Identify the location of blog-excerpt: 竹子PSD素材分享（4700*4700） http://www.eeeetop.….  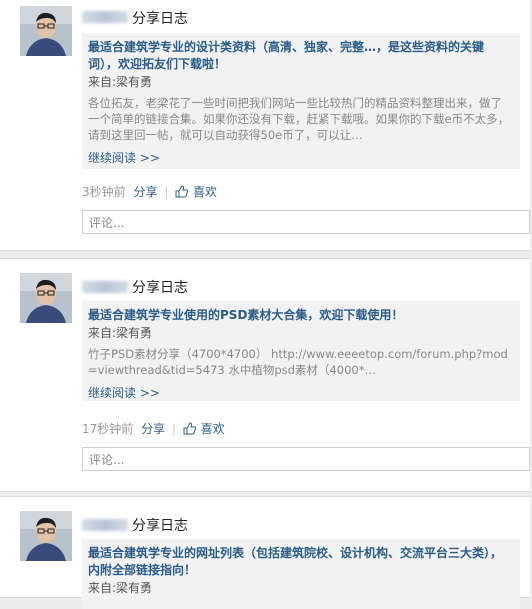
(298, 362).